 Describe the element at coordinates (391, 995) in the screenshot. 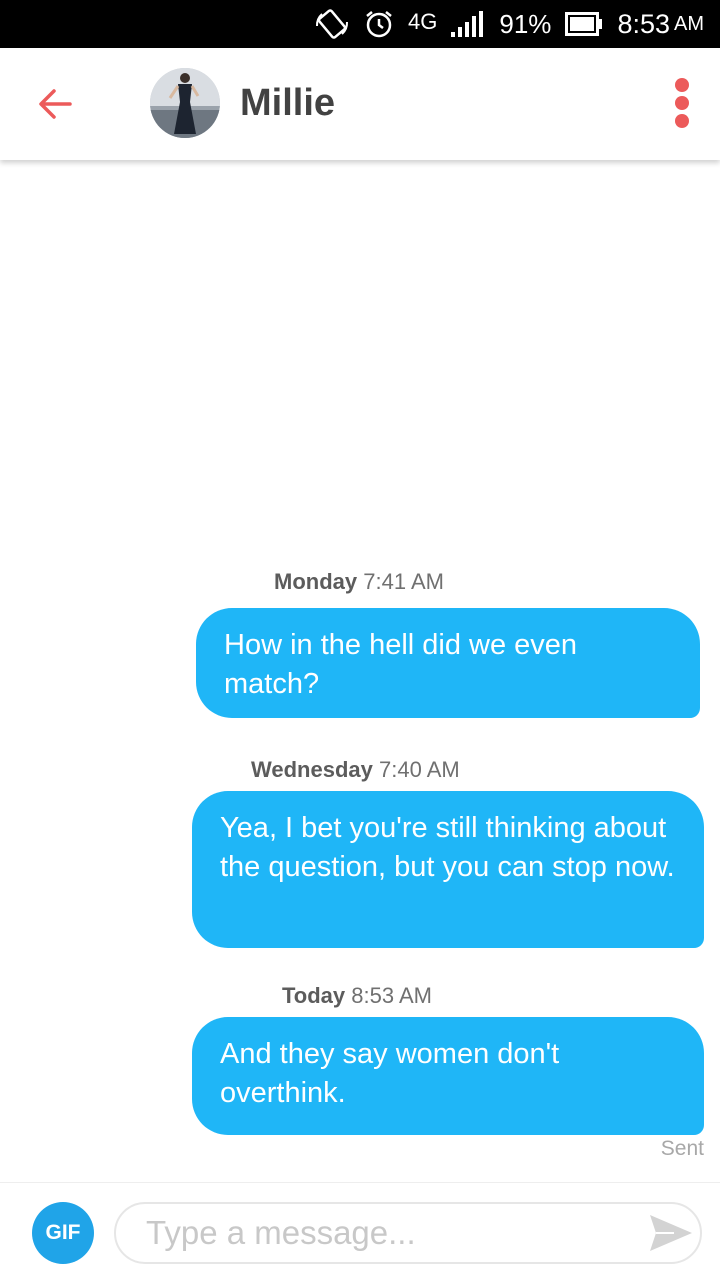

I see `timestamp-time: 8:53 AM` at that location.